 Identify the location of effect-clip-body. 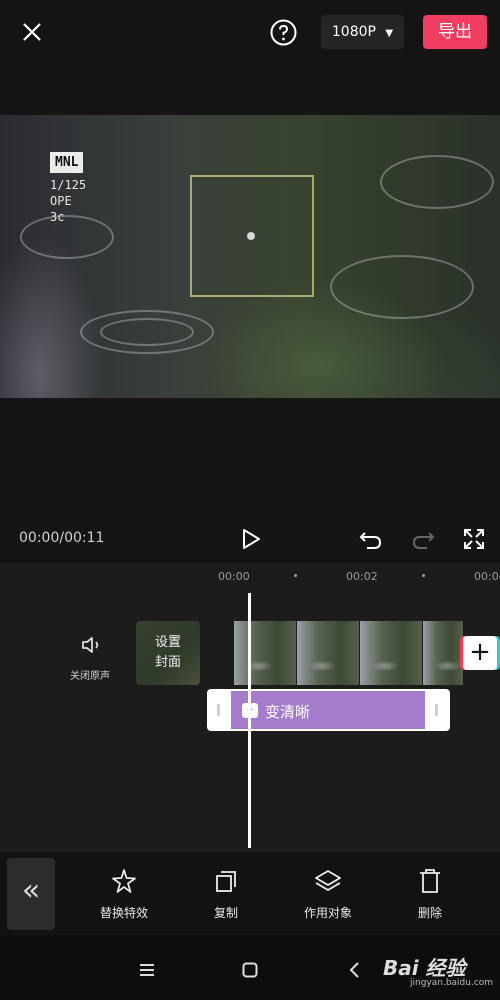
(328, 710).